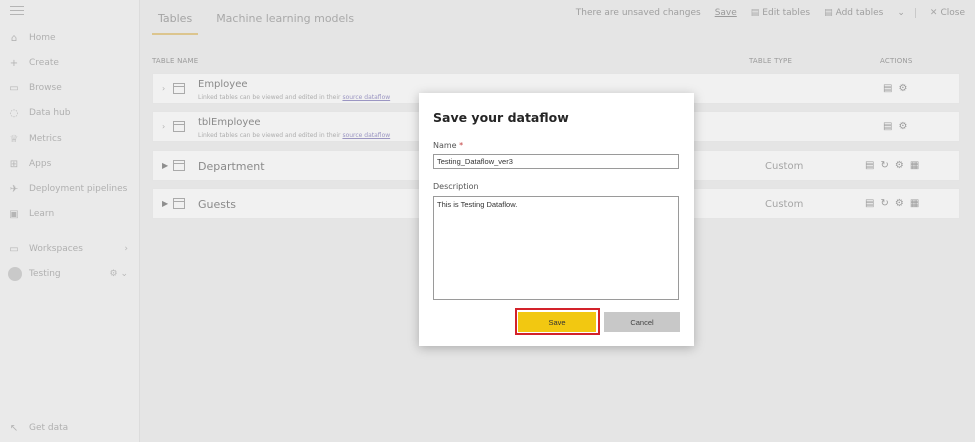  What do you see at coordinates (72, 63) in the screenshot?
I see `nav-create: + Create` at bounding box center [72, 63].